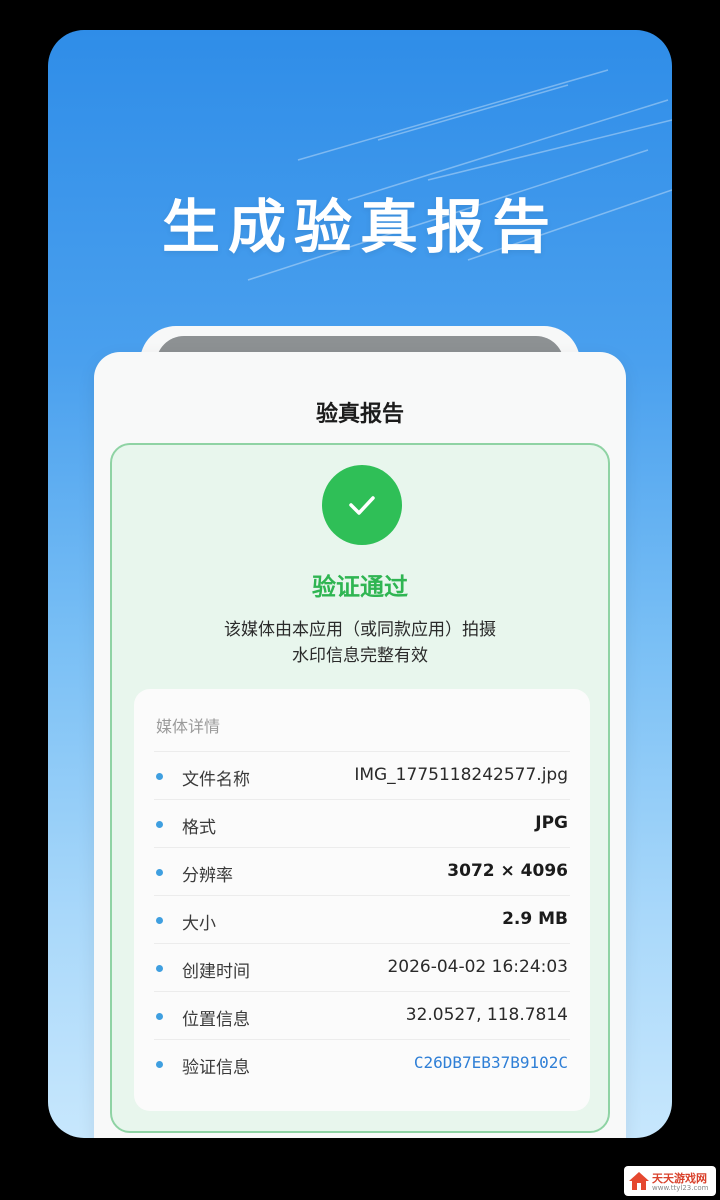 This screenshot has width=720, height=1200. What do you see at coordinates (199, 828) in the screenshot?
I see `detail-label: 格式` at bounding box center [199, 828].